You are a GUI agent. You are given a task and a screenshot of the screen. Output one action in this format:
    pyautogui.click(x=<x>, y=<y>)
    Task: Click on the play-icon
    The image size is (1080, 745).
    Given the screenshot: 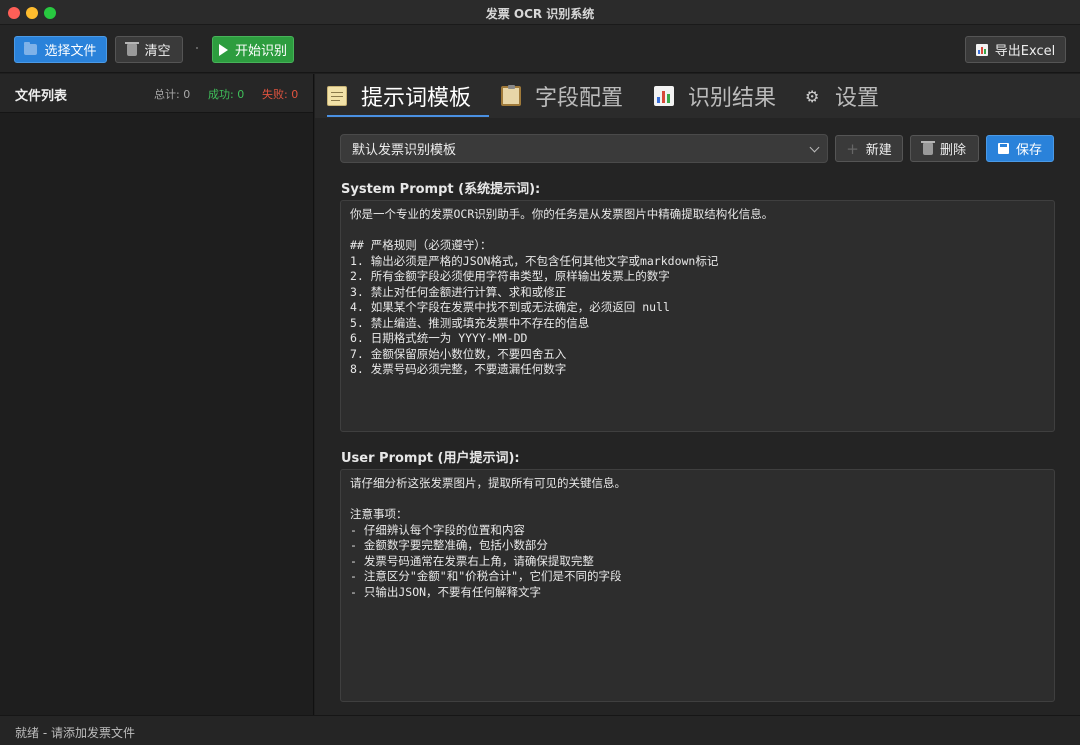 What is the action you would take?
    pyautogui.click(x=223, y=49)
    